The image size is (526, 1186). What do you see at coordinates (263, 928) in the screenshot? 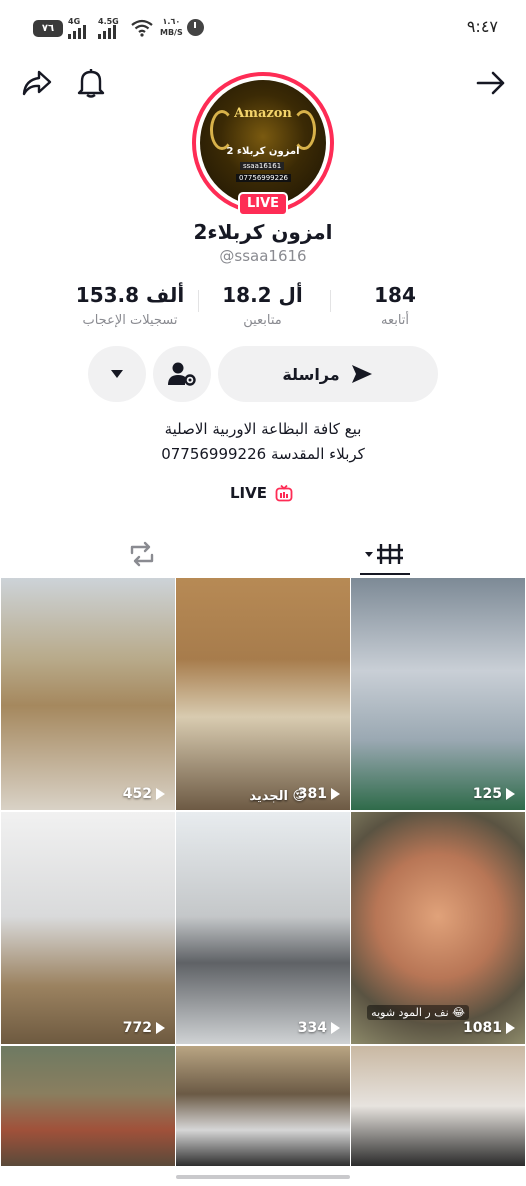
I see `video-tile: 334` at bounding box center [263, 928].